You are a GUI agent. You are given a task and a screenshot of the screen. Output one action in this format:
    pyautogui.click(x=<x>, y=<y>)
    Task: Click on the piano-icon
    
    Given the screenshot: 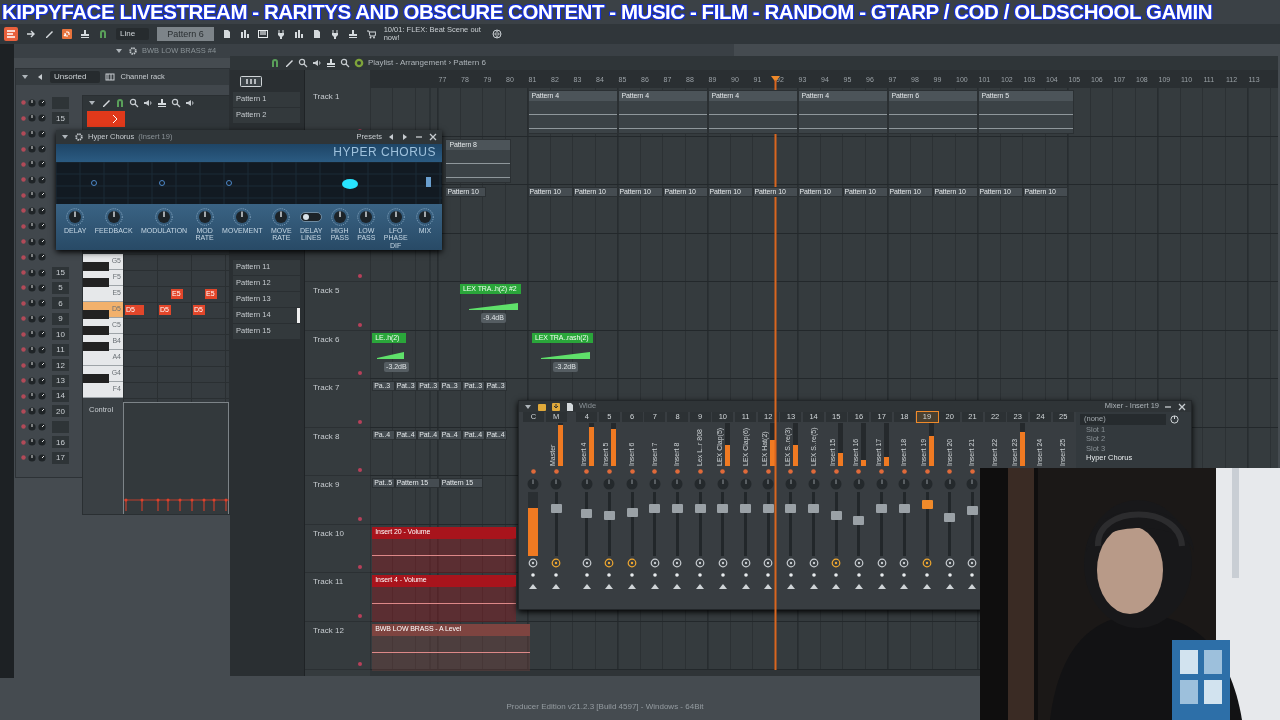 What is the action you would take?
    pyautogui.click(x=262, y=34)
    